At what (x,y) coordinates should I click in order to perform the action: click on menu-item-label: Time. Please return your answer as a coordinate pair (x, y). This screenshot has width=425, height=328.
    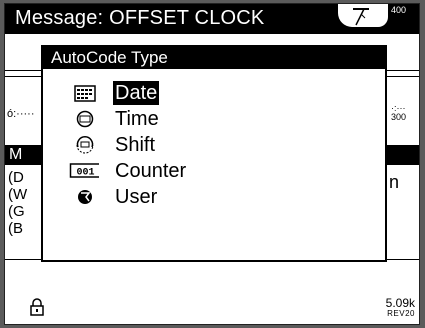
    Looking at the image, I should click on (137, 119).